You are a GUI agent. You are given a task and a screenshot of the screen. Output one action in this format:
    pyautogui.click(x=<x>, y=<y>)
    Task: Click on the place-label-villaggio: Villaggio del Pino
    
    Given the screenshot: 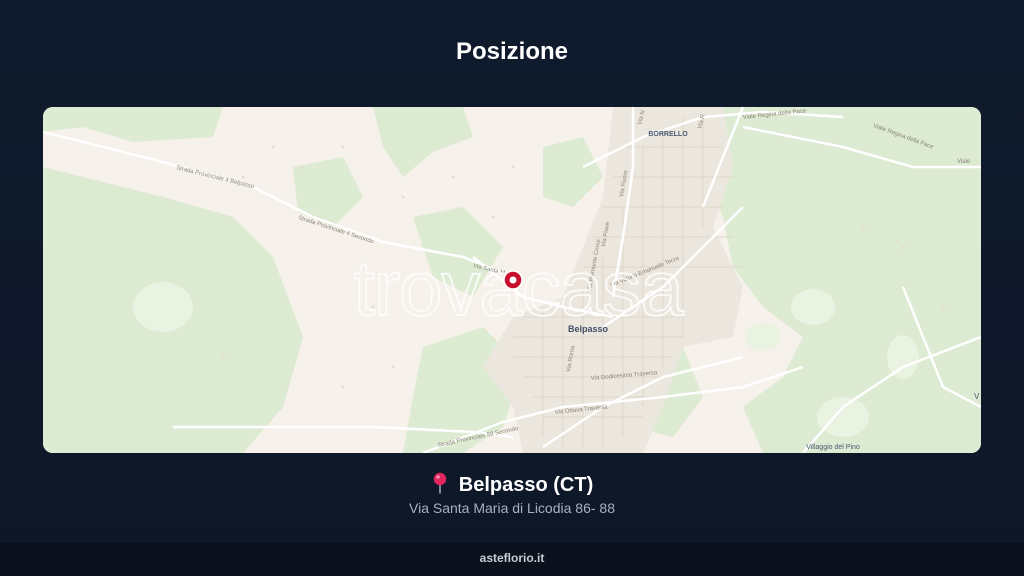 What is the action you would take?
    pyautogui.click(x=833, y=447)
    